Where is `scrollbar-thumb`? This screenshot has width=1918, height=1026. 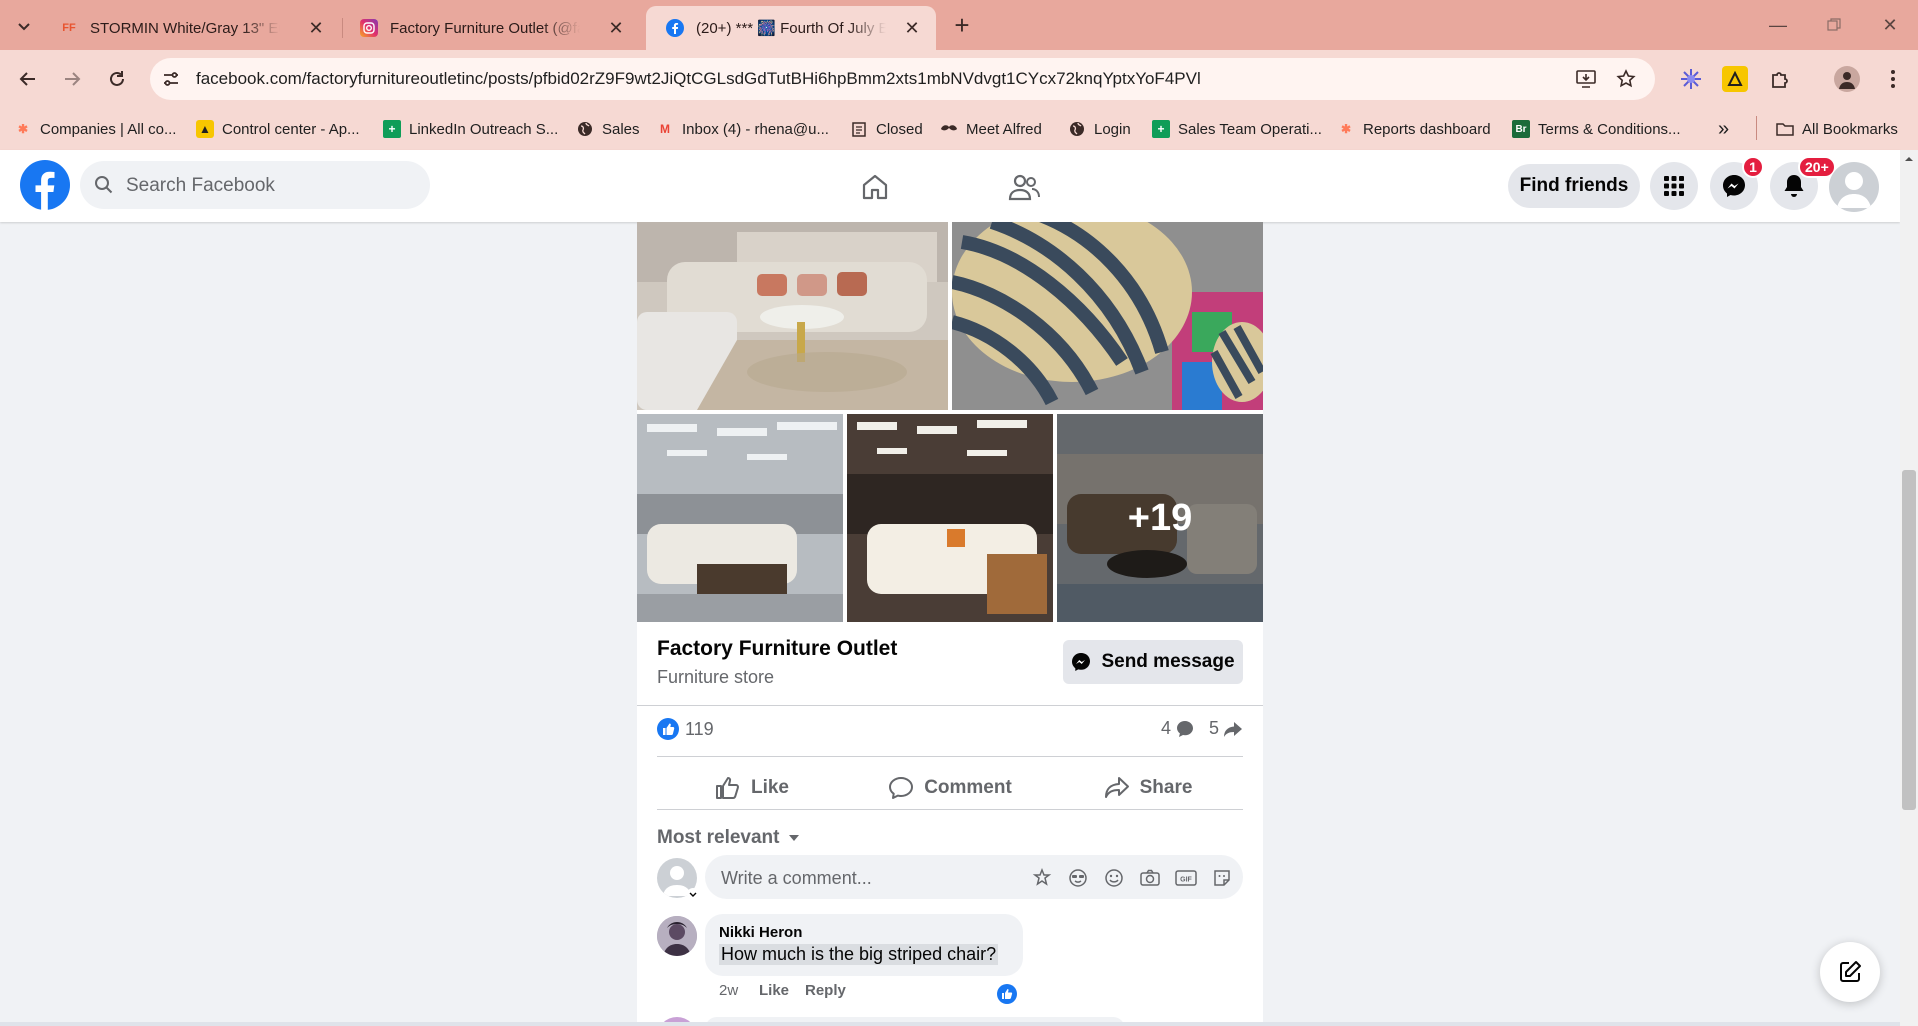 scrollbar-thumb is located at coordinates (1909, 640).